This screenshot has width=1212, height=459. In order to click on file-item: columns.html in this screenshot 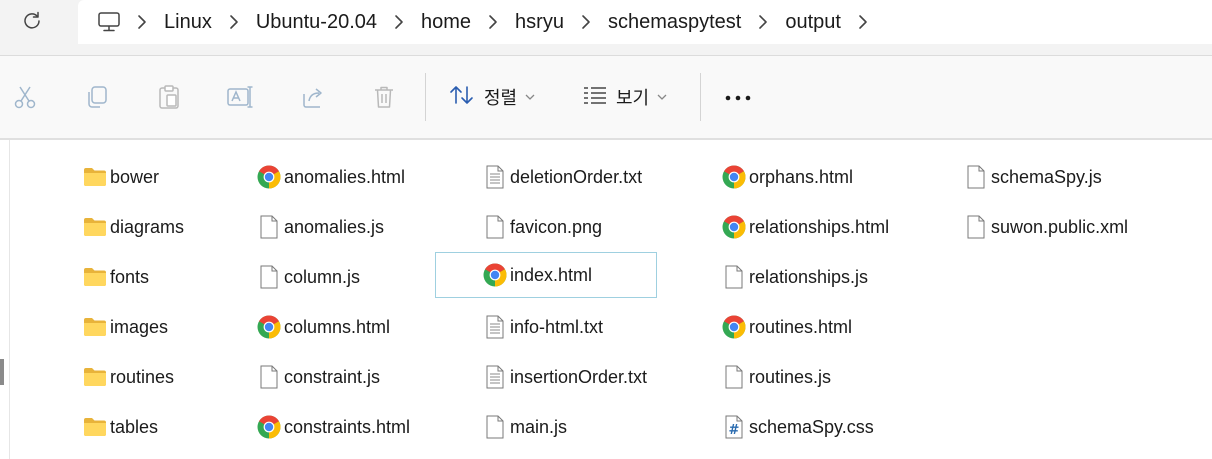, I will do `click(323, 327)`.